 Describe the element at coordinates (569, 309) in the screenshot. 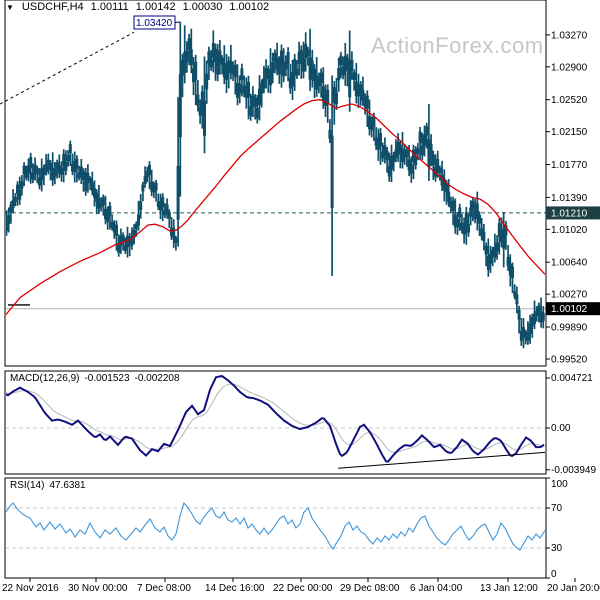

I see `svg-text: 1.00102` at that location.